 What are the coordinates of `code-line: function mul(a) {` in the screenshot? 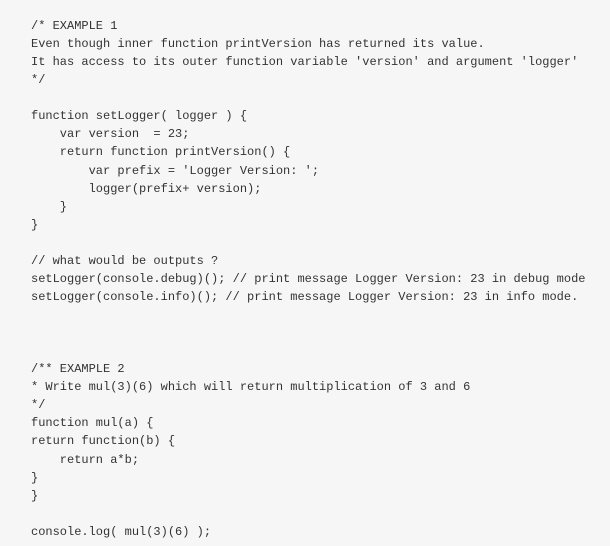 It's located at (92, 423).